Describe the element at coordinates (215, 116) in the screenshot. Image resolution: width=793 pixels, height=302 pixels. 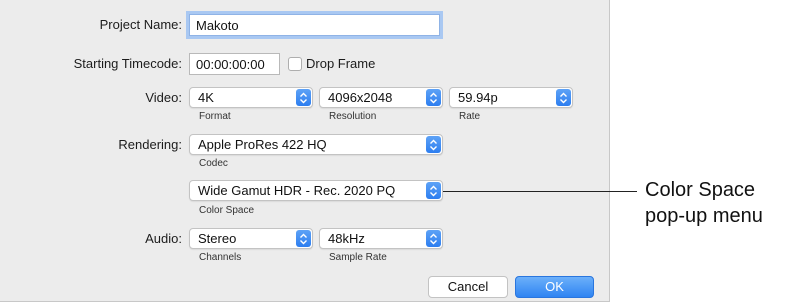
I see `format-caption: Format` at that location.